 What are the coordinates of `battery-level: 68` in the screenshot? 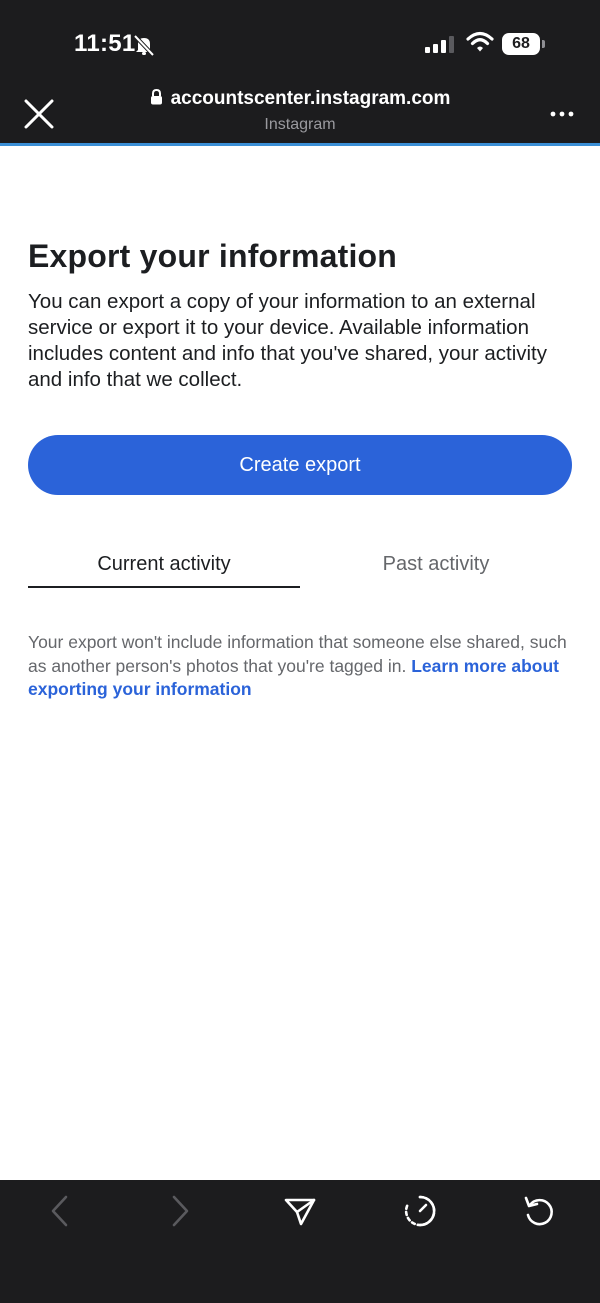 It's located at (521, 44).